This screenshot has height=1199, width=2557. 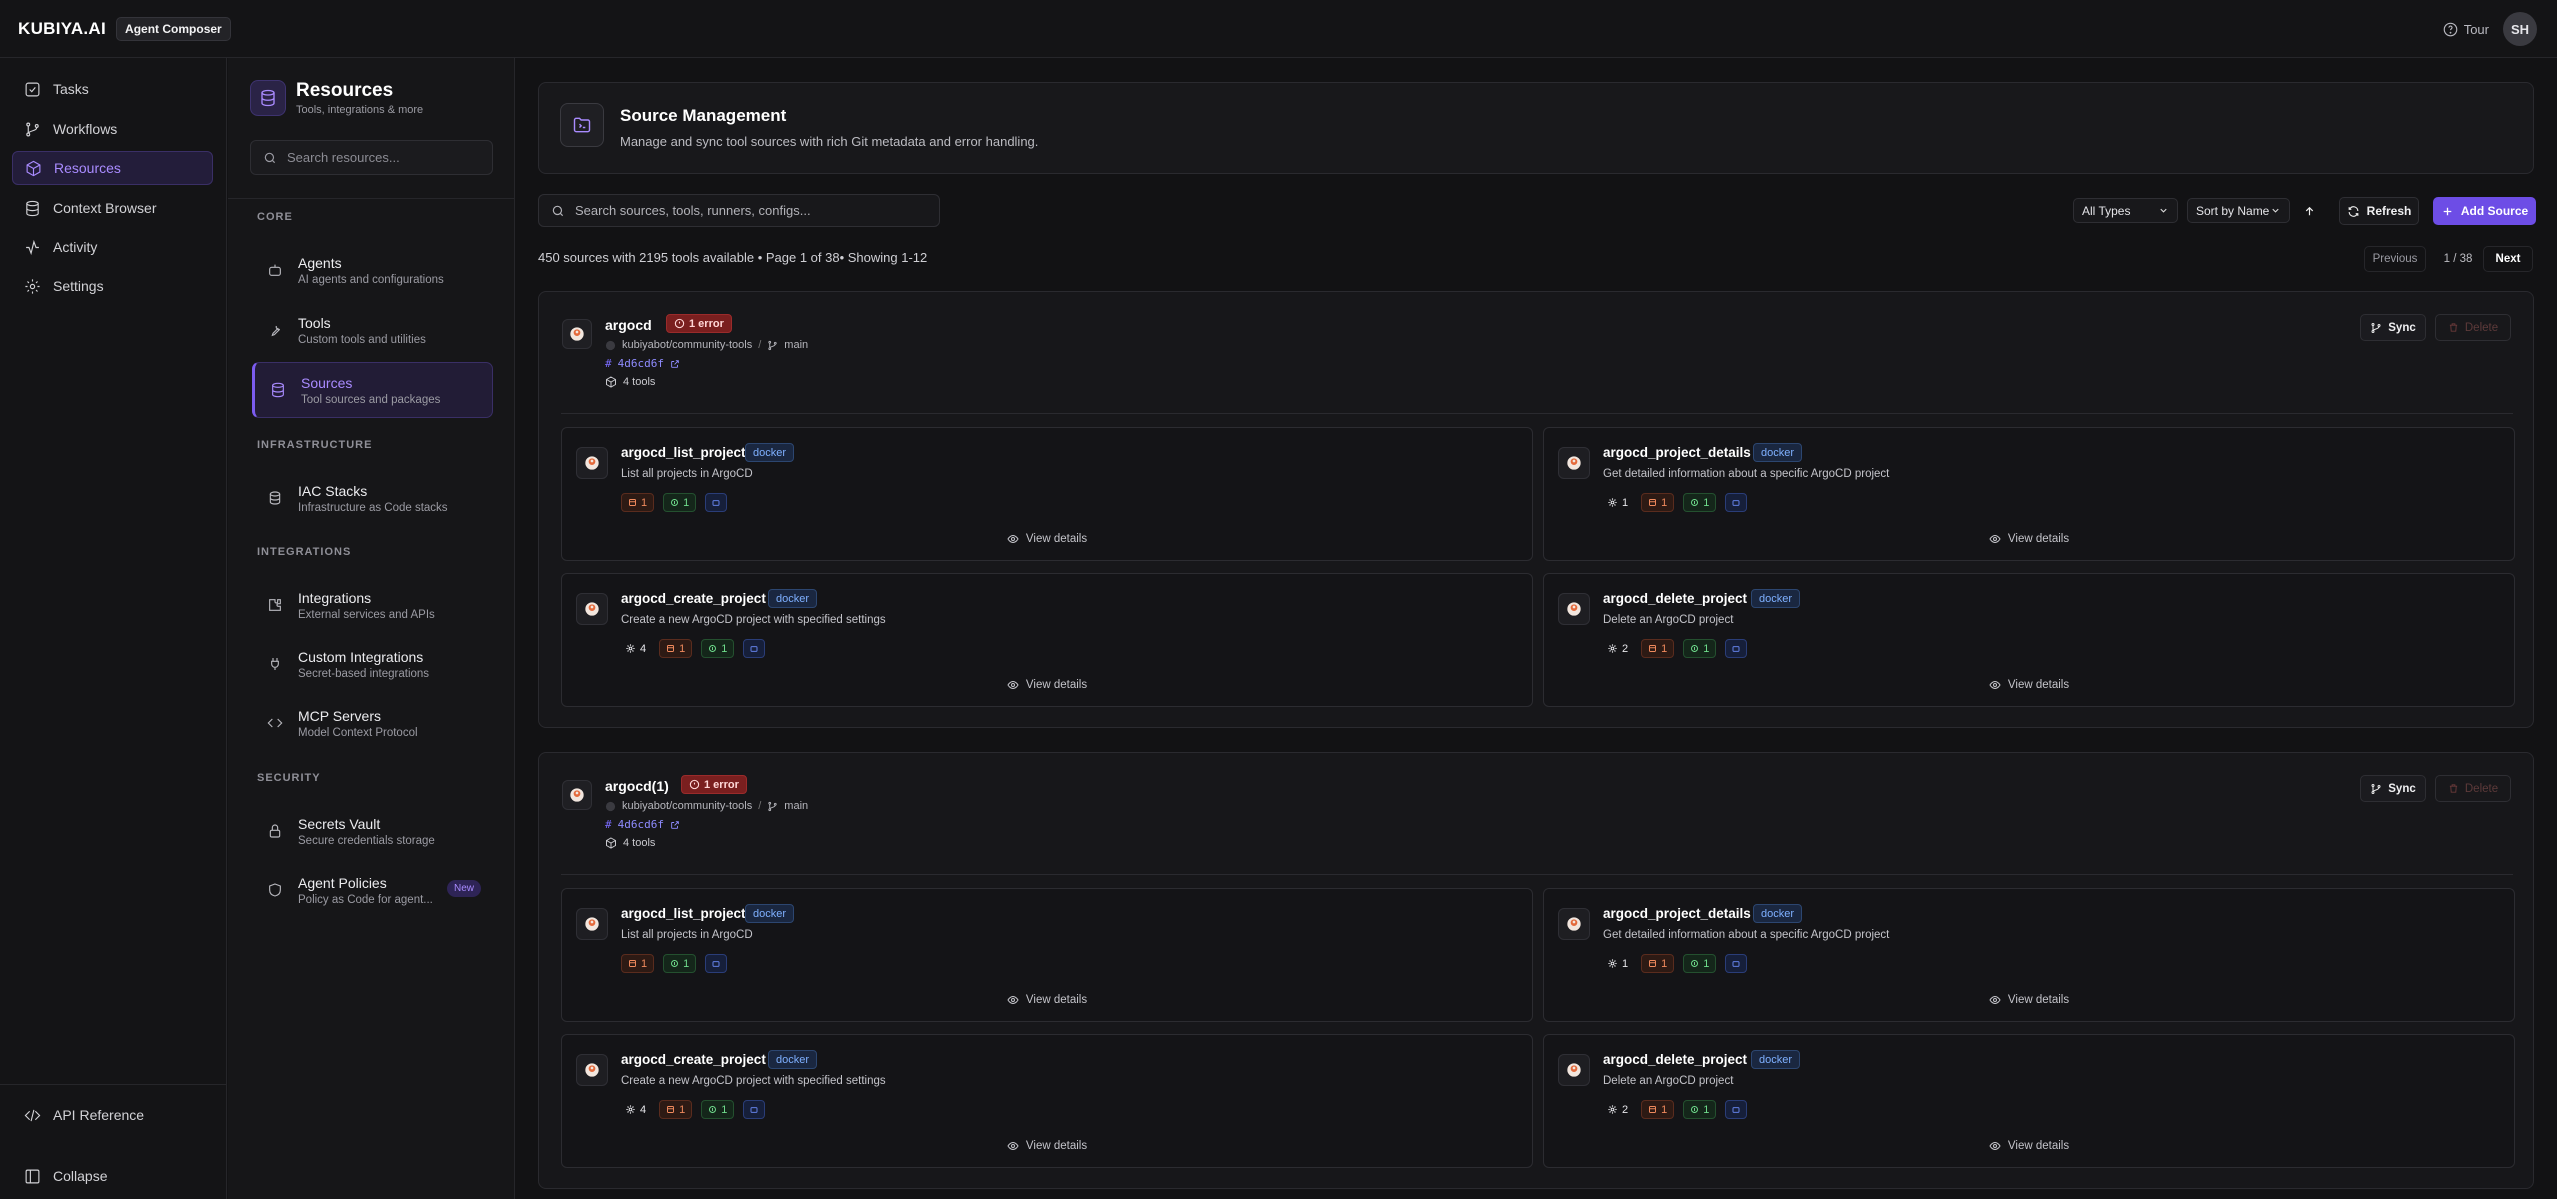 What do you see at coordinates (2309, 211) in the screenshot?
I see `sort-direction-button` at bounding box center [2309, 211].